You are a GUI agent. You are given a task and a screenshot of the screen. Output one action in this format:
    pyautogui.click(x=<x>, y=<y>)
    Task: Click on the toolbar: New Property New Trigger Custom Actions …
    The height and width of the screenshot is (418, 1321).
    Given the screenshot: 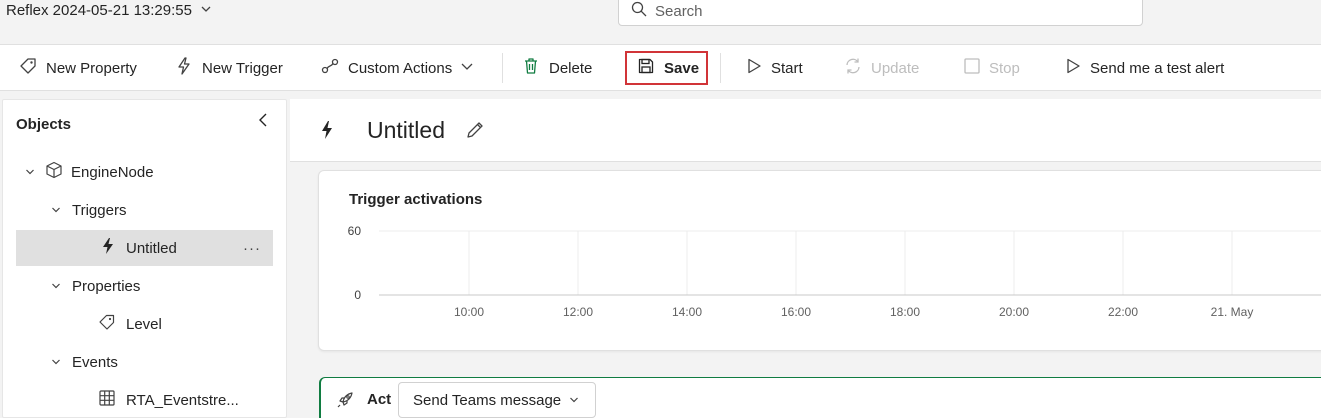 What is the action you would take?
    pyautogui.click(x=660, y=67)
    